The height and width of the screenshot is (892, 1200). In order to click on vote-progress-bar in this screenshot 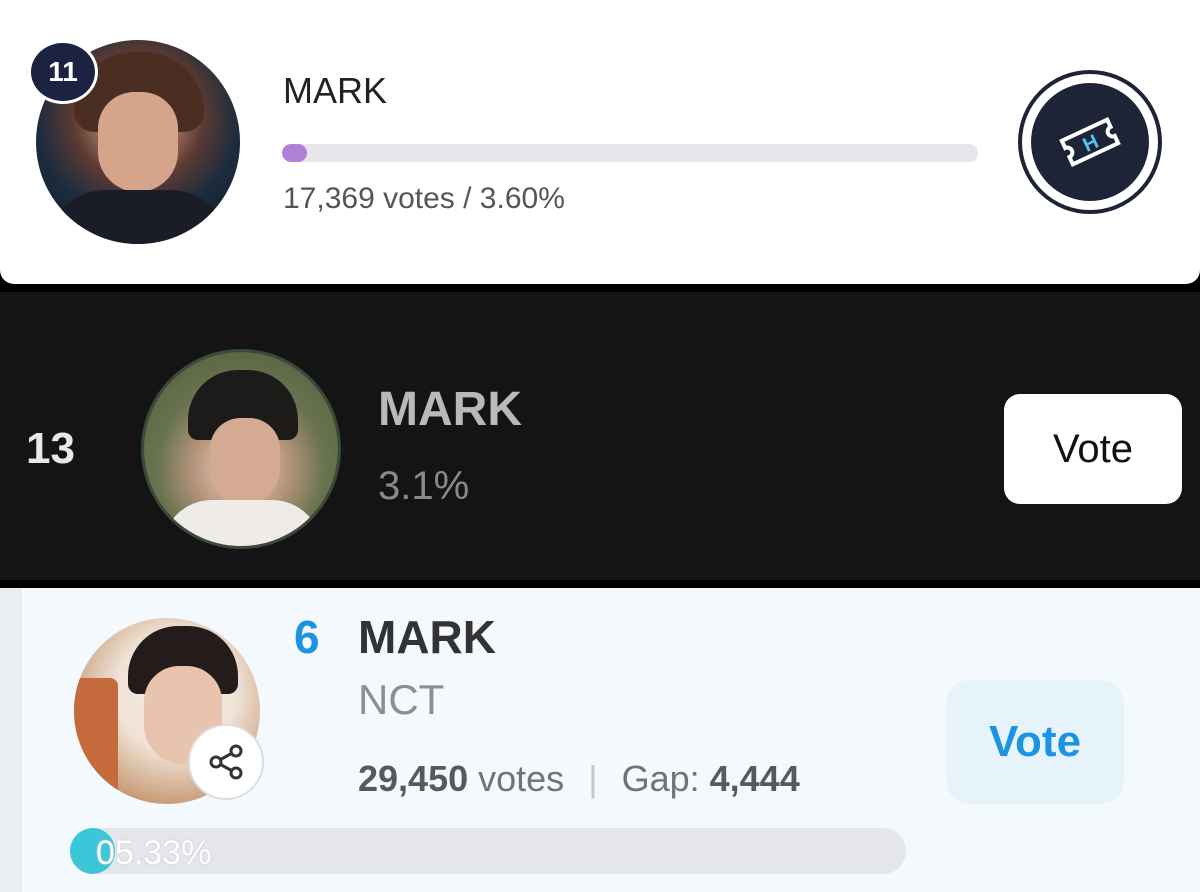, I will do `click(630, 153)`.